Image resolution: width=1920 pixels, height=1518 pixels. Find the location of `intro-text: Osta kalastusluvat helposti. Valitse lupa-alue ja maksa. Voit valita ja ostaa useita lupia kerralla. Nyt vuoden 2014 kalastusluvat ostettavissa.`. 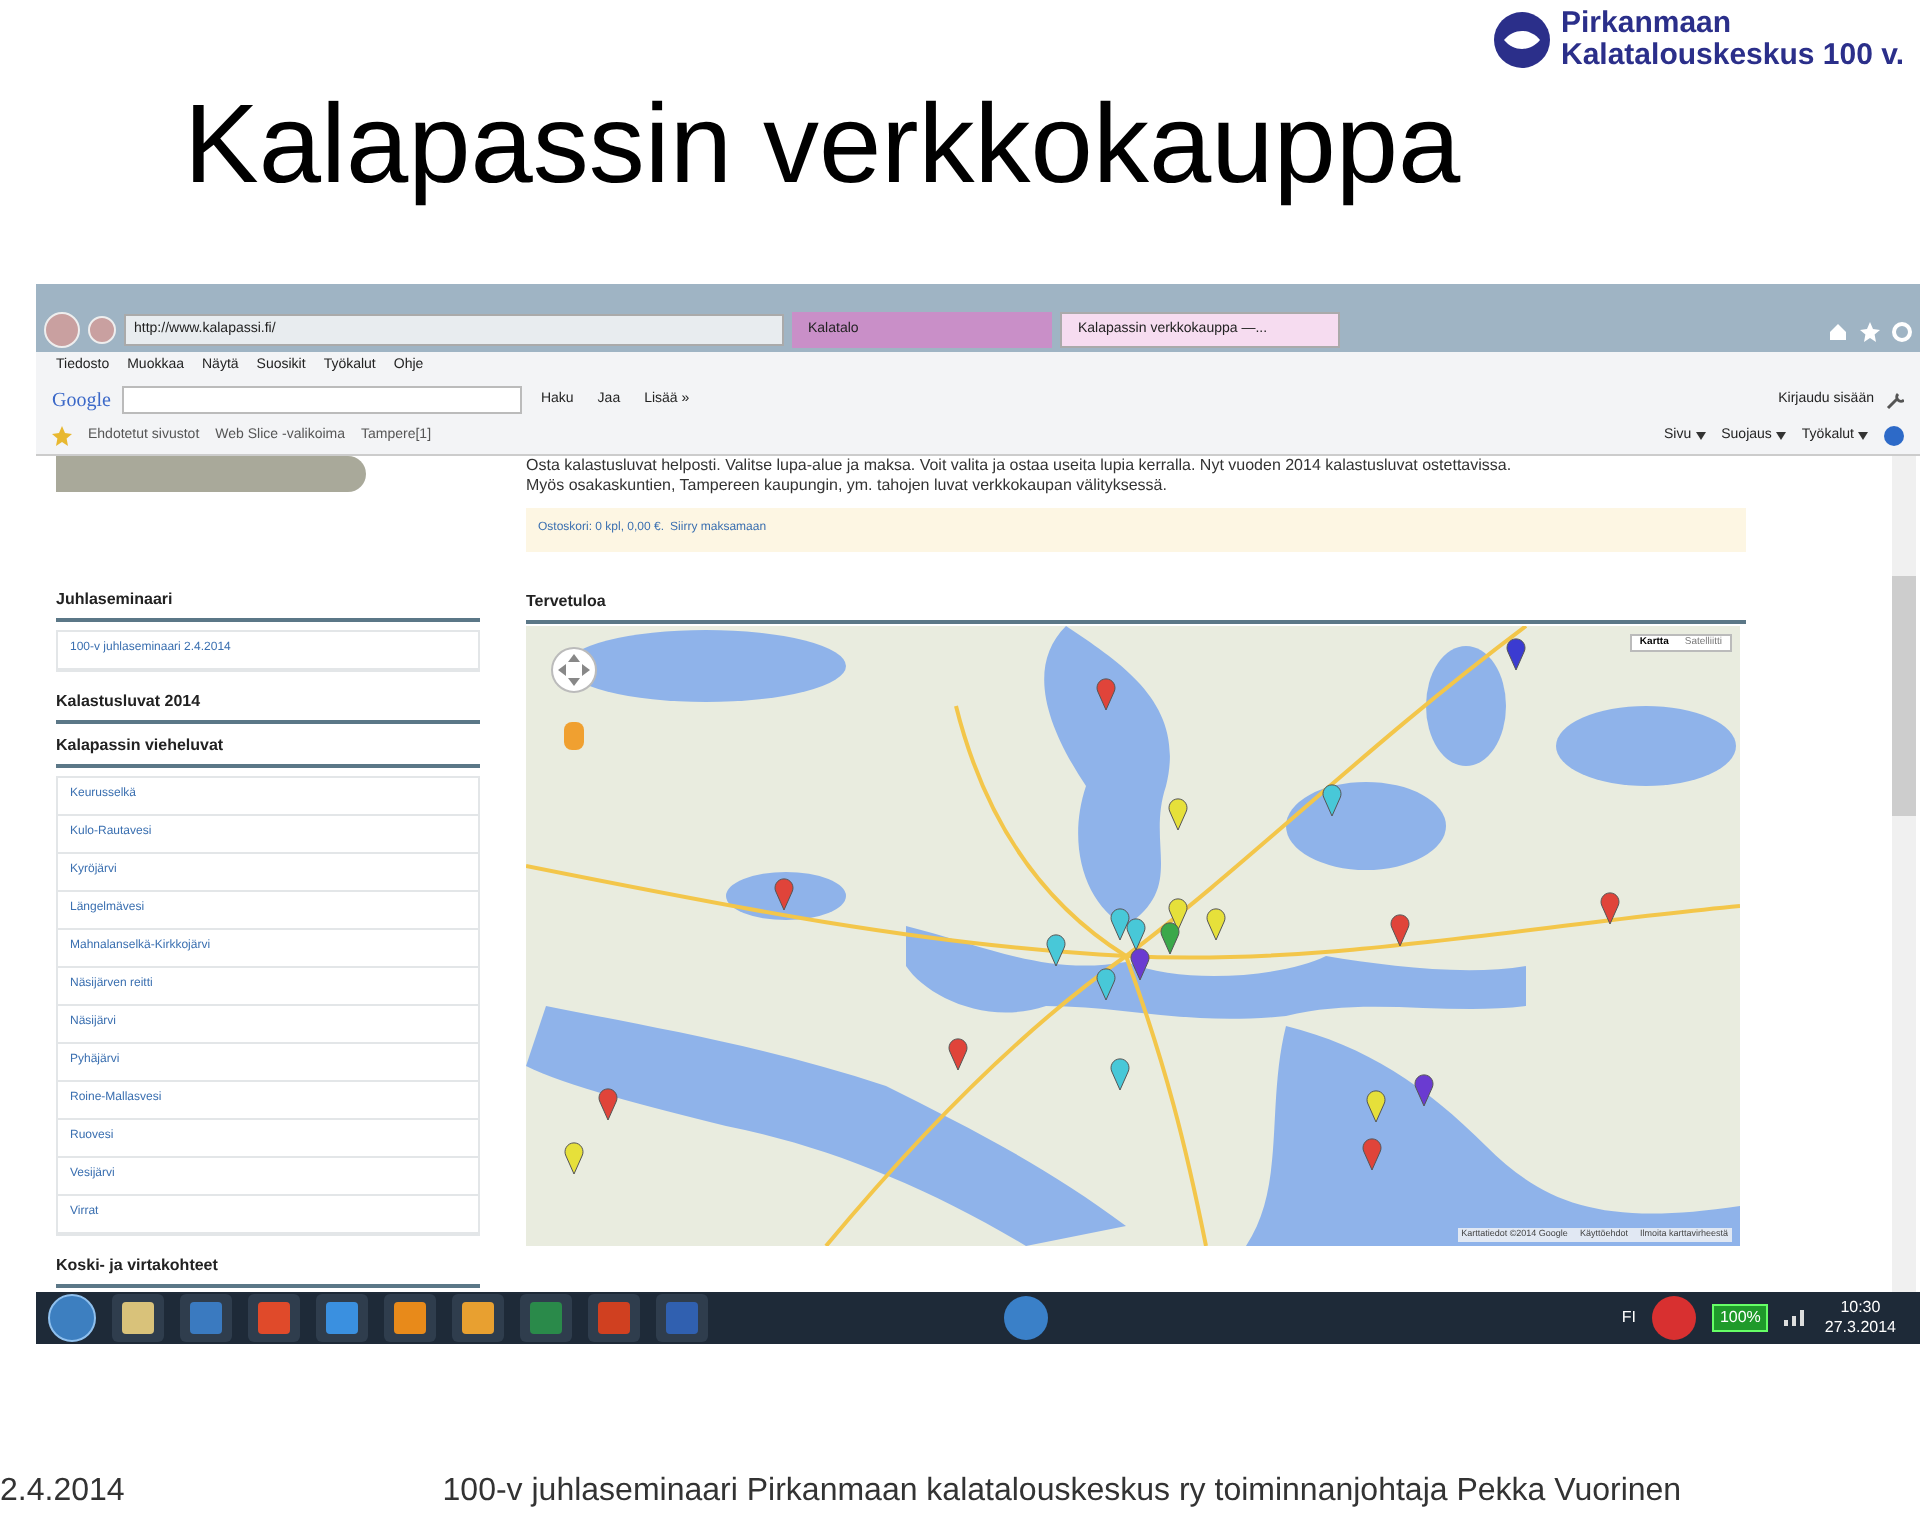

intro-text: Osta kalastusluvat helposti. Valitse lupa-alue ja maksa. Voit valita ja ostaa useita lupia kerralla. Nyt vuoden 2014 kalastusluvat ostettavissa. is located at coordinates (1020, 465).